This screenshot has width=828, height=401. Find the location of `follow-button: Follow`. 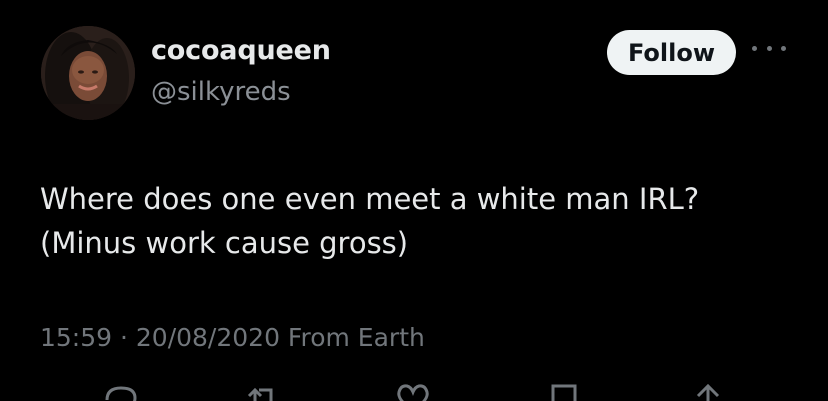

follow-button: Follow is located at coordinates (671, 52).